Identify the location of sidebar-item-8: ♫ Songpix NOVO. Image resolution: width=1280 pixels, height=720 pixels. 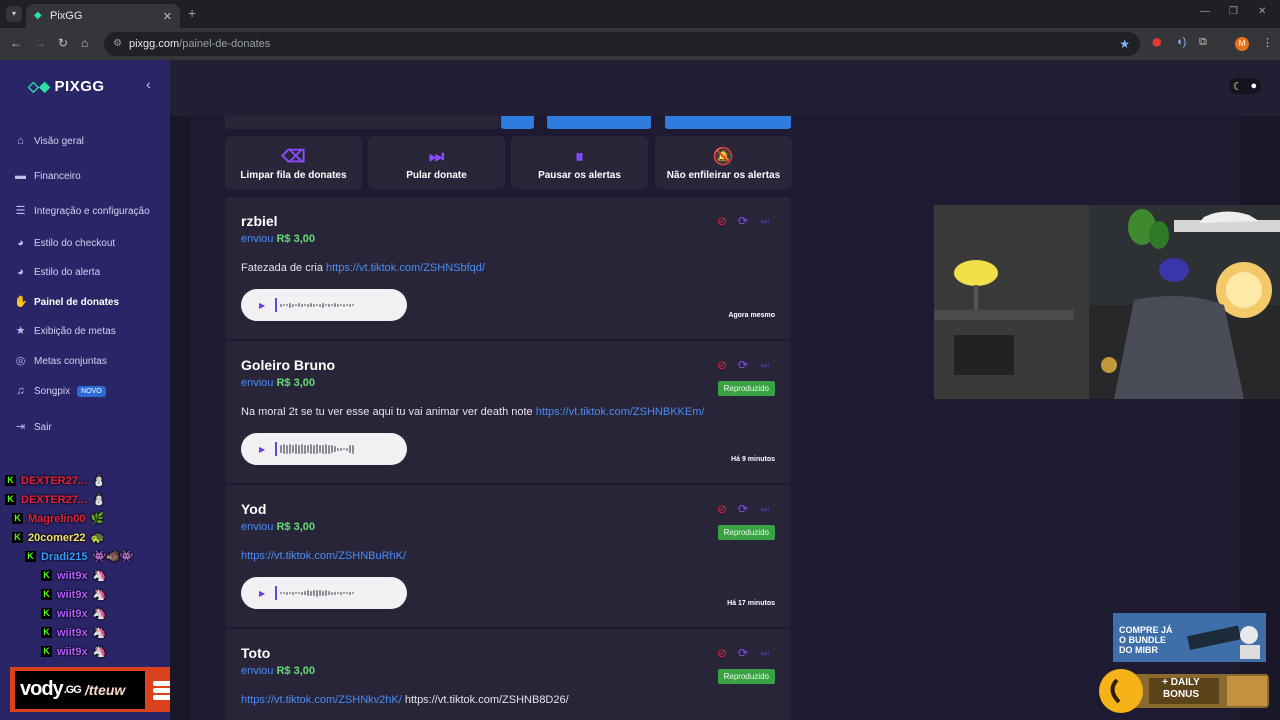
(60, 391).